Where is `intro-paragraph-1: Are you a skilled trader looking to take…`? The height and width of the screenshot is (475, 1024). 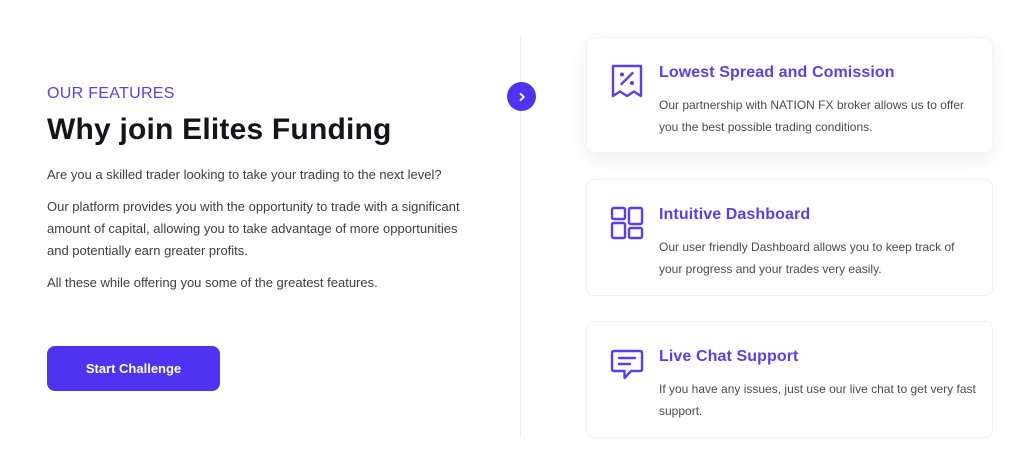
intro-paragraph-1: Are you a skilled trader looking to take… is located at coordinates (244, 174).